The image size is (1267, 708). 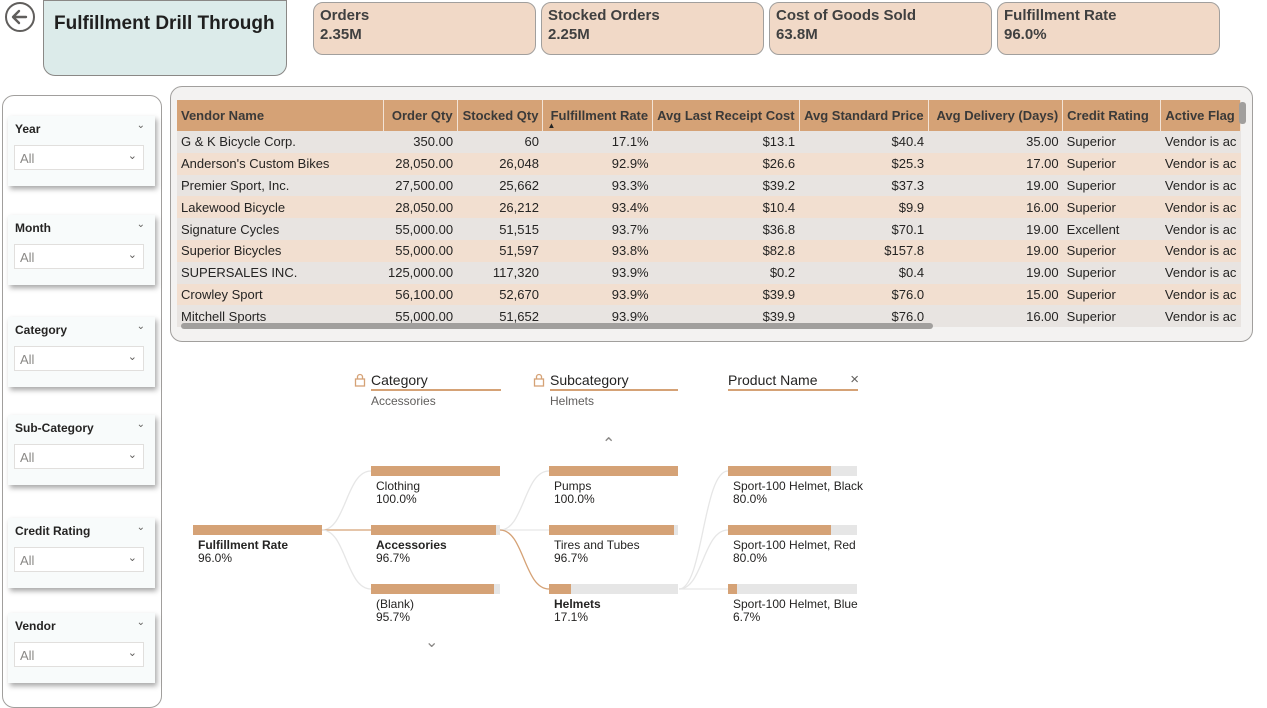 What do you see at coordinates (794, 545) in the screenshot?
I see `tree-node-name: Sport-100 Helmet, Red` at bounding box center [794, 545].